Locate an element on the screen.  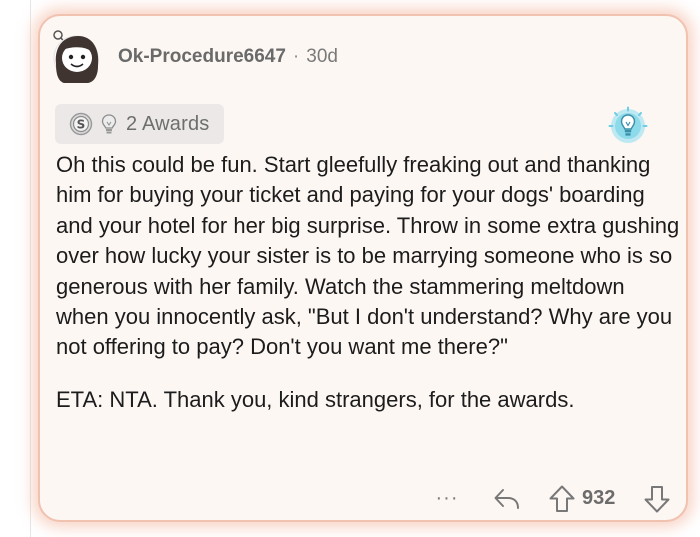
page-divider is located at coordinates (30, 268).